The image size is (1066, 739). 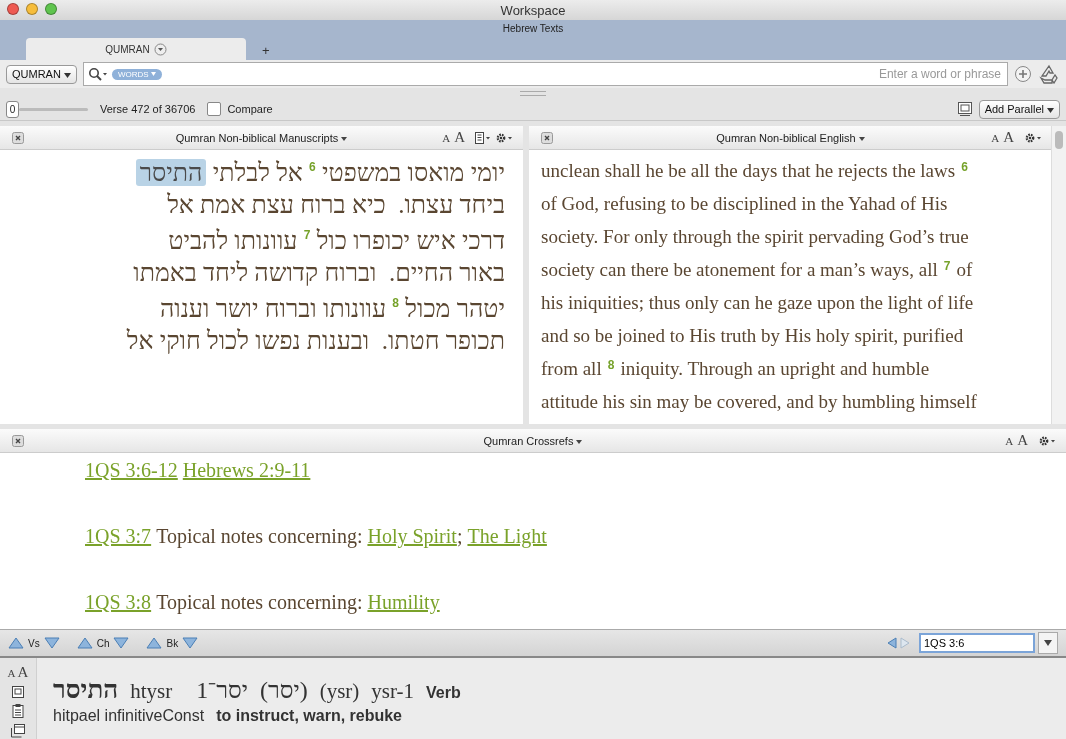 I want to click on gloss: to instruct, warn, rebuke, so click(x=309, y=716).